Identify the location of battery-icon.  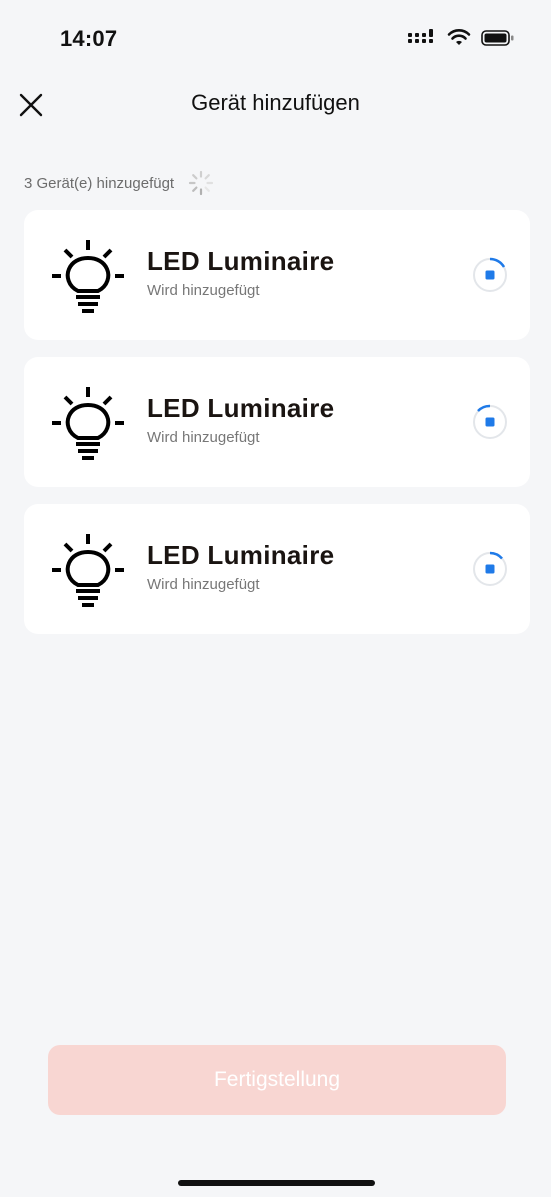
(497, 38).